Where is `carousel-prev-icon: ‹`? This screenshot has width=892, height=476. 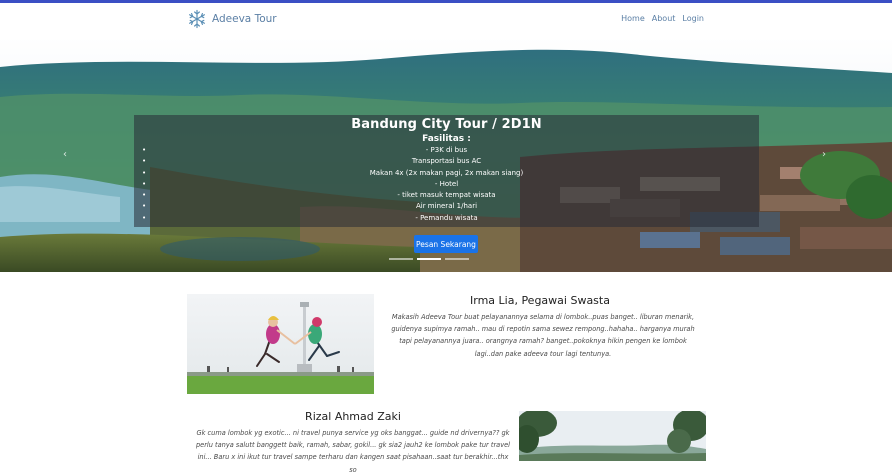 carousel-prev-icon: ‹ is located at coordinates (65, 154).